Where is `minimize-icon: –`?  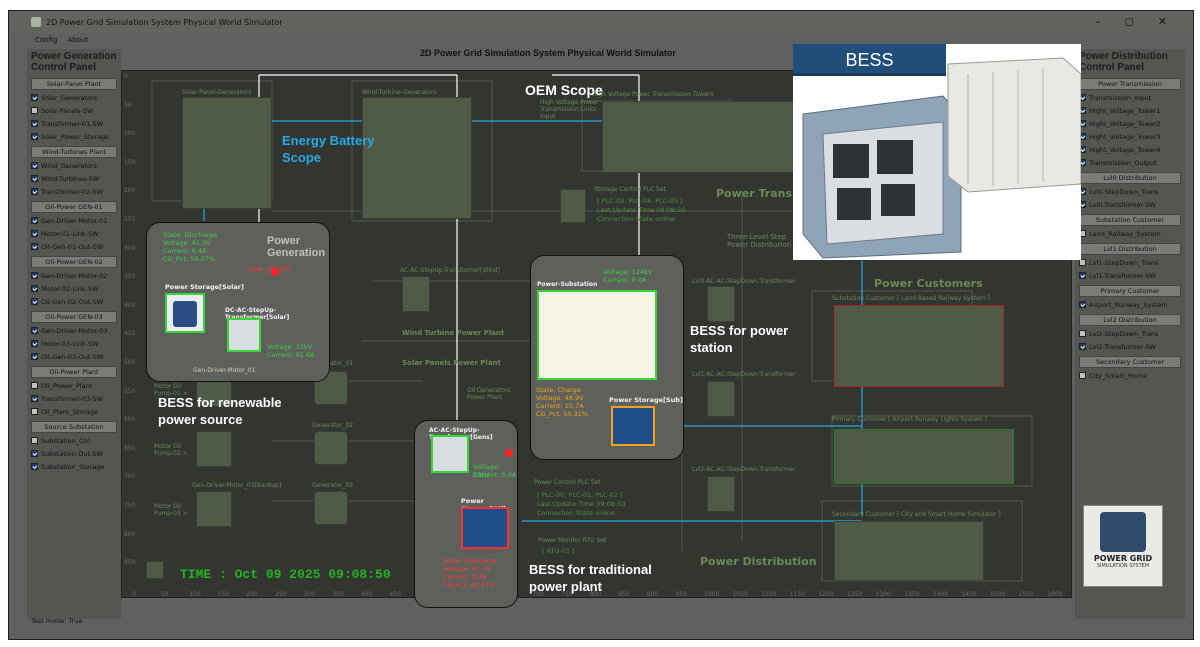
minimize-icon: – is located at coordinates (1098, 21).